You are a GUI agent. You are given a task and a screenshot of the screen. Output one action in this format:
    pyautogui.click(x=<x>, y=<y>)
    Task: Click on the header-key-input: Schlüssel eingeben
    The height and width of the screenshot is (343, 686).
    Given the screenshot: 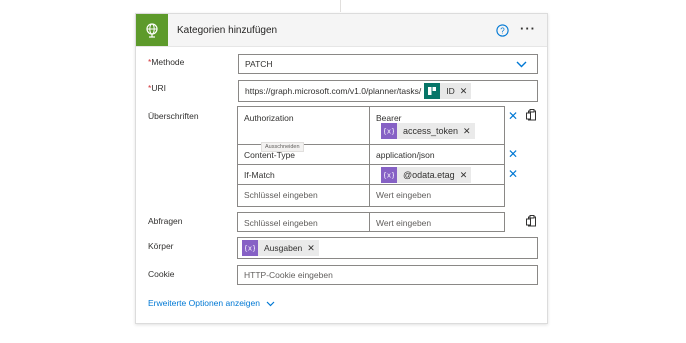 What is the action you would take?
    pyautogui.click(x=281, y=195)
    